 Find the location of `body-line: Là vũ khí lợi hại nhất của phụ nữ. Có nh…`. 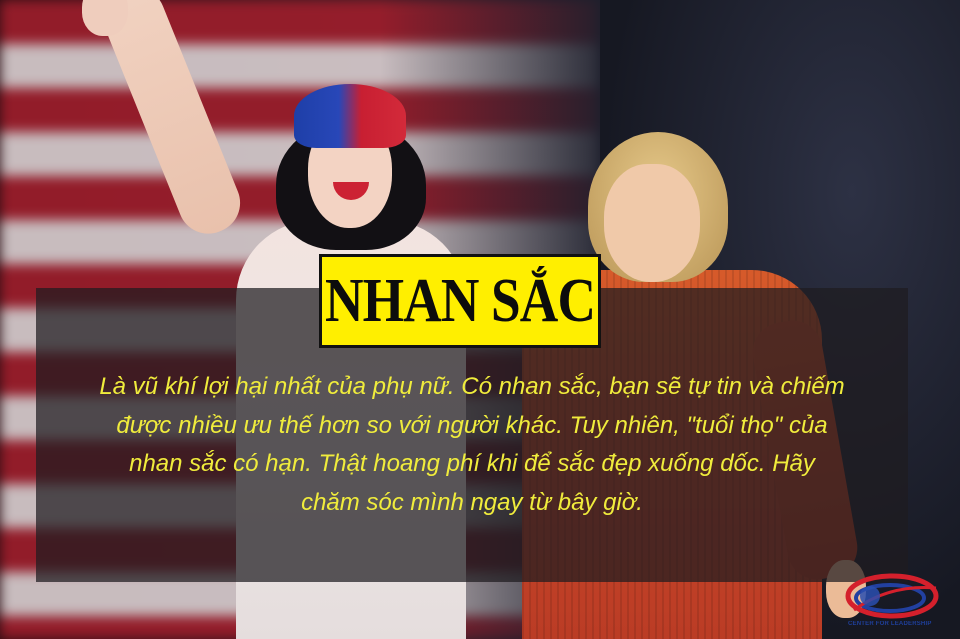

body-line: Là vũ khí lợi hại nhất của phụ nữ. Có nh… is located at coordinates (472, 386).